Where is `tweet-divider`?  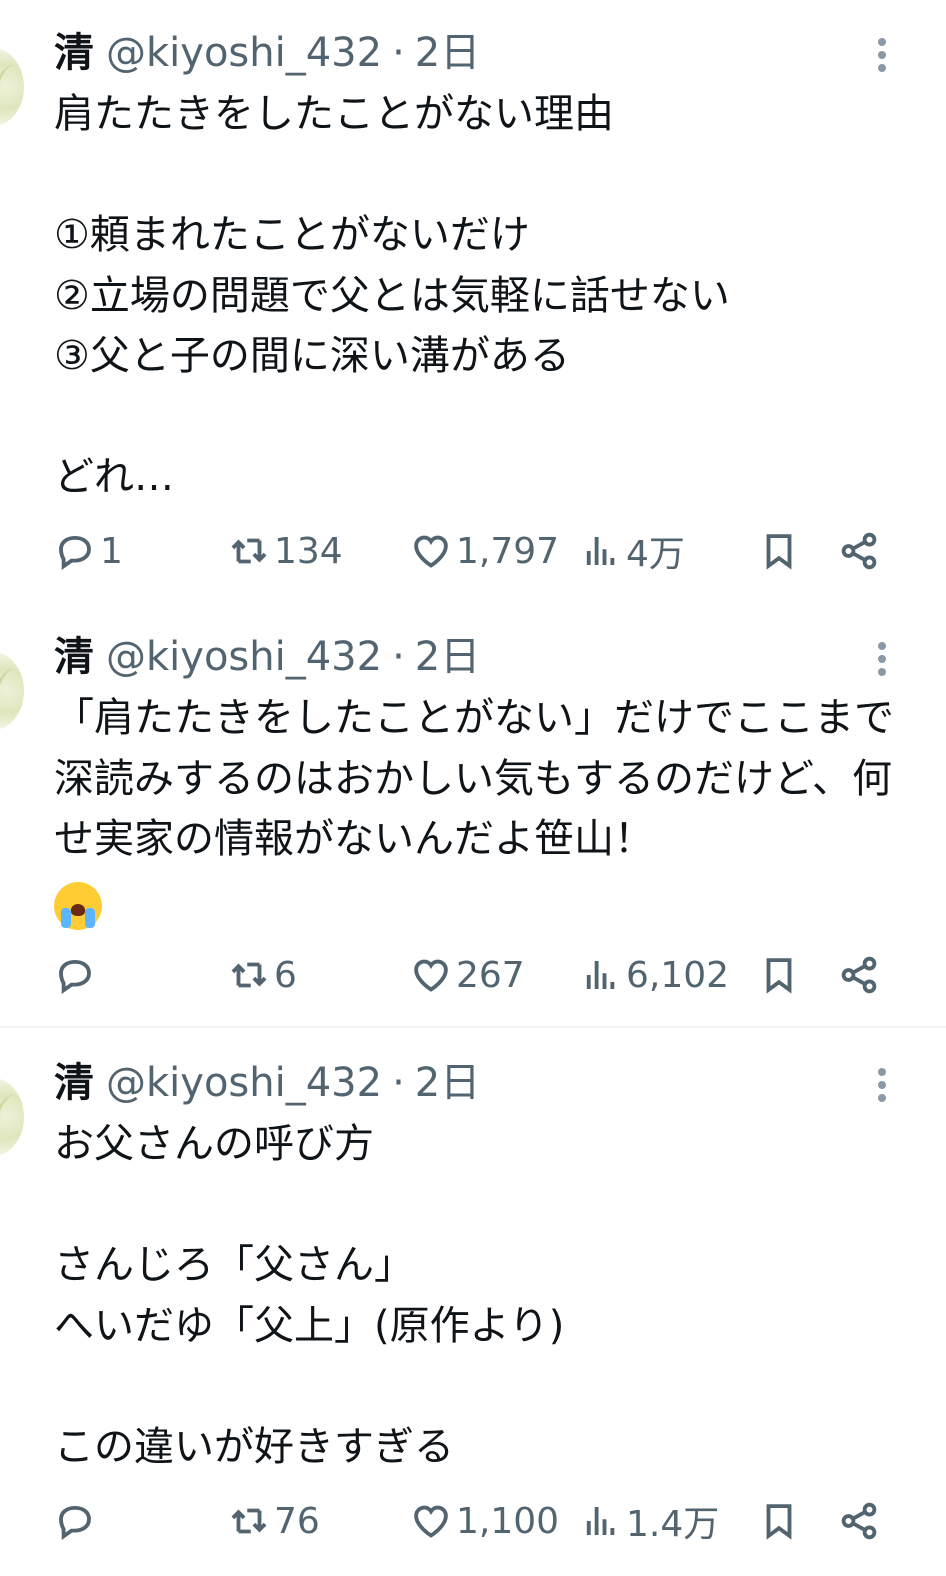 tweet-divider is located at coordinates (473, 1027).